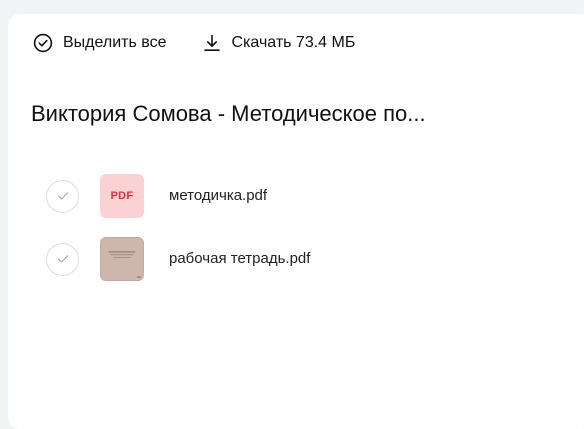 Image resolution: width=584 pixels, height=429 pixels. I want to click on download-label: Скачать 73.4 МБ, so click(293, 42).